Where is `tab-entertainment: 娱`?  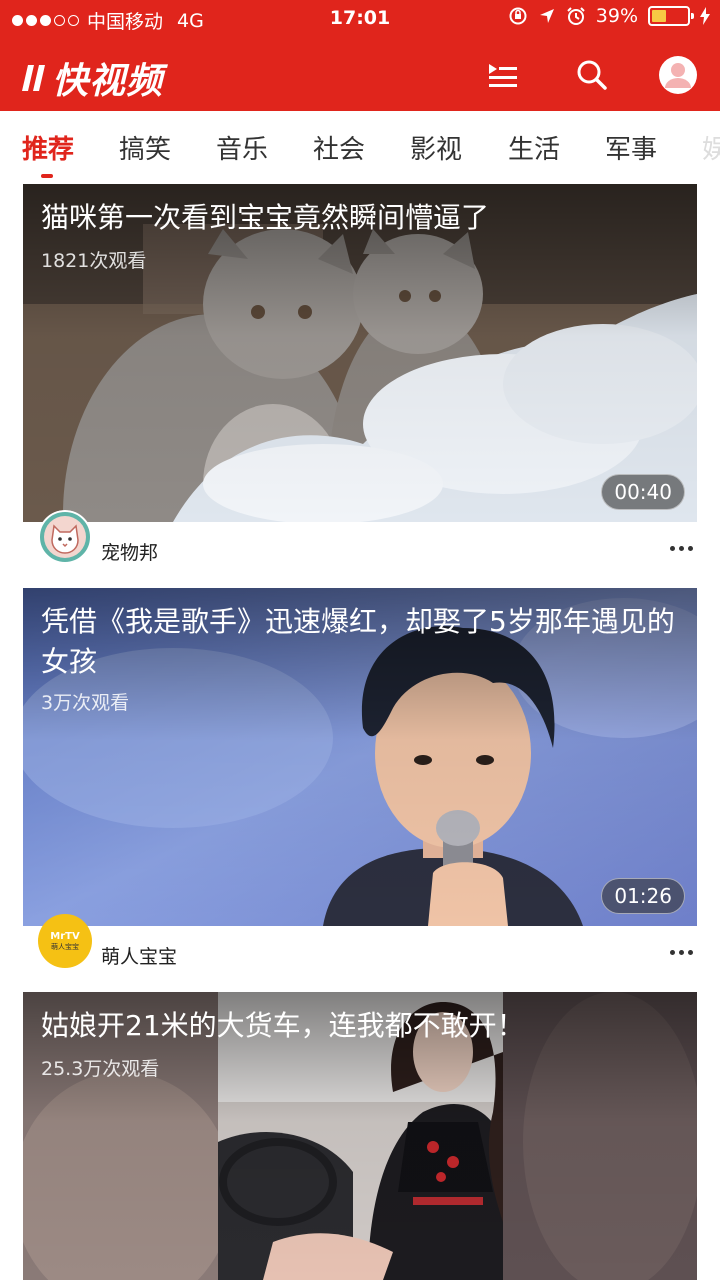
tab-entertainment: 娱 is located at coordinates (711, 147).